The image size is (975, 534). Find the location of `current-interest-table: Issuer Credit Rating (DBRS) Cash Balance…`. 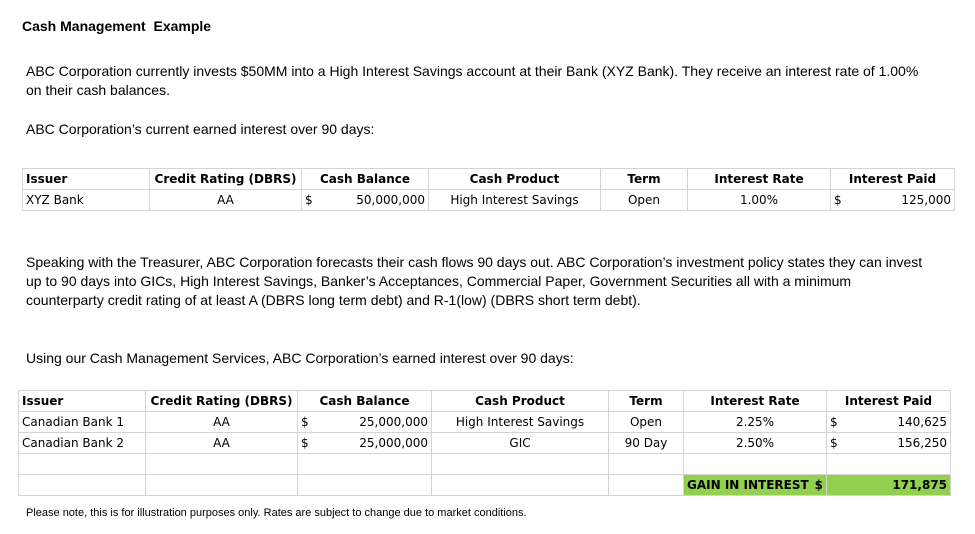

current-interest-table: Issuer Credit Rating (DBRS) Cash Balance… is located at coordinates (488, 189).